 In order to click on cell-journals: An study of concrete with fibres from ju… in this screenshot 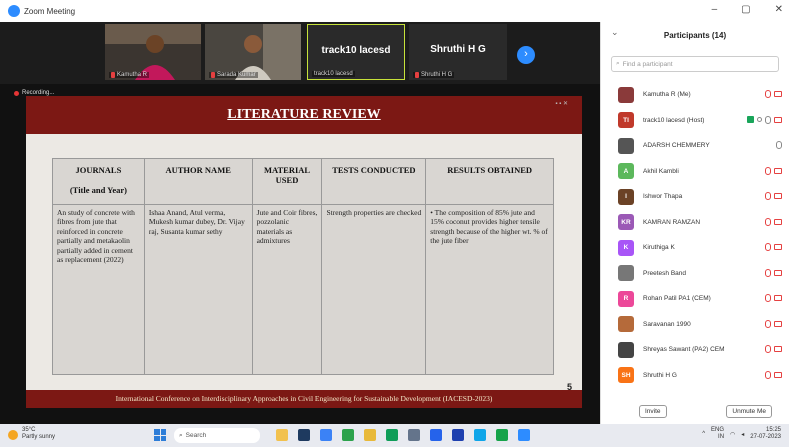, I will do `click(98, 289)`.